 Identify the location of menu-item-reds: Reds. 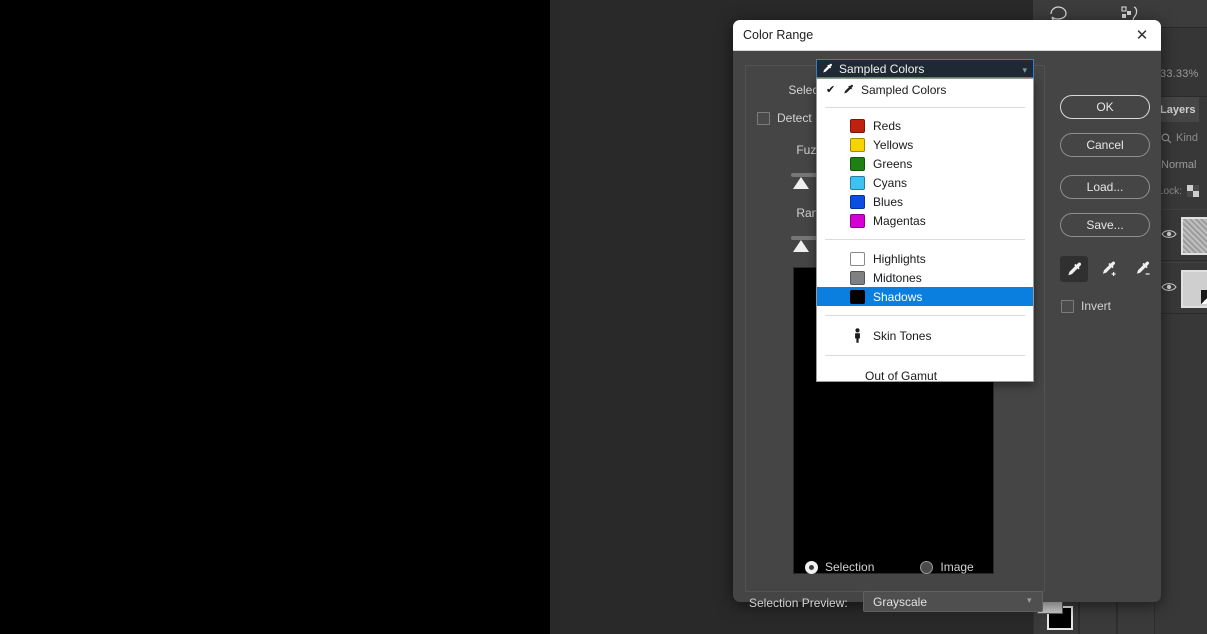
(925, 125).